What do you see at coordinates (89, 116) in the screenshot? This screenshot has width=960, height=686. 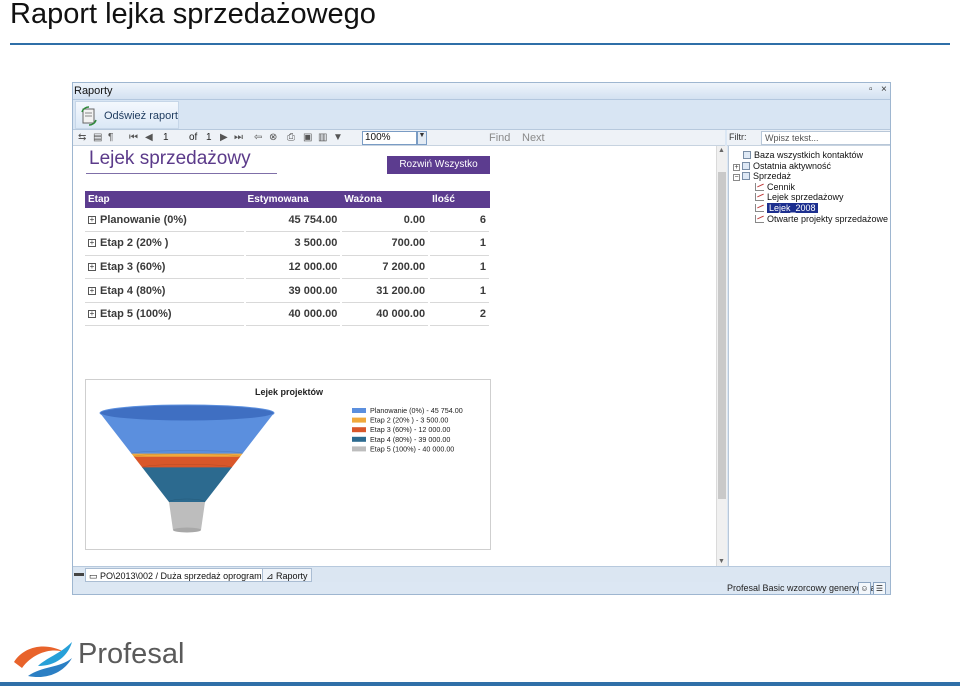 I see `refresh-icon` at bounding box center [89, 116].